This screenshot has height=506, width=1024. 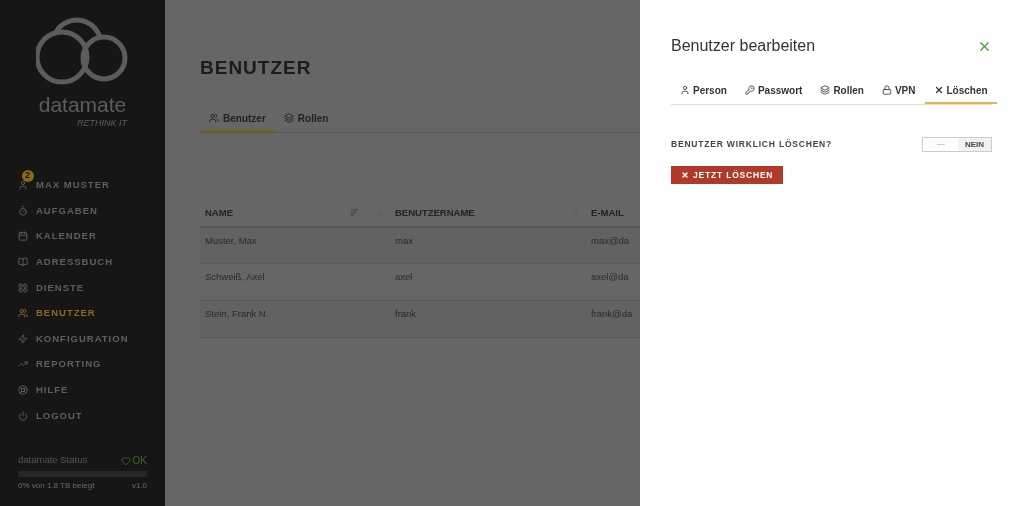 What do you see at coordinates (237, 119) in the screenshot?
I see `tab: Benutzer` at bounding box center [237, 119].